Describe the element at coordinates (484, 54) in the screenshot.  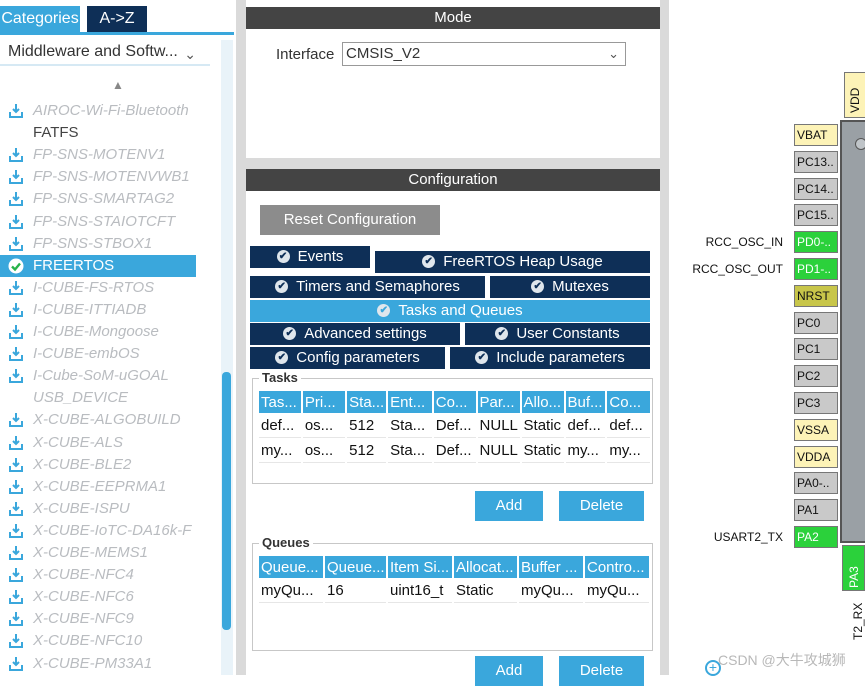
I see `interface-select: CMSIS_V2 ⌄` at that location.